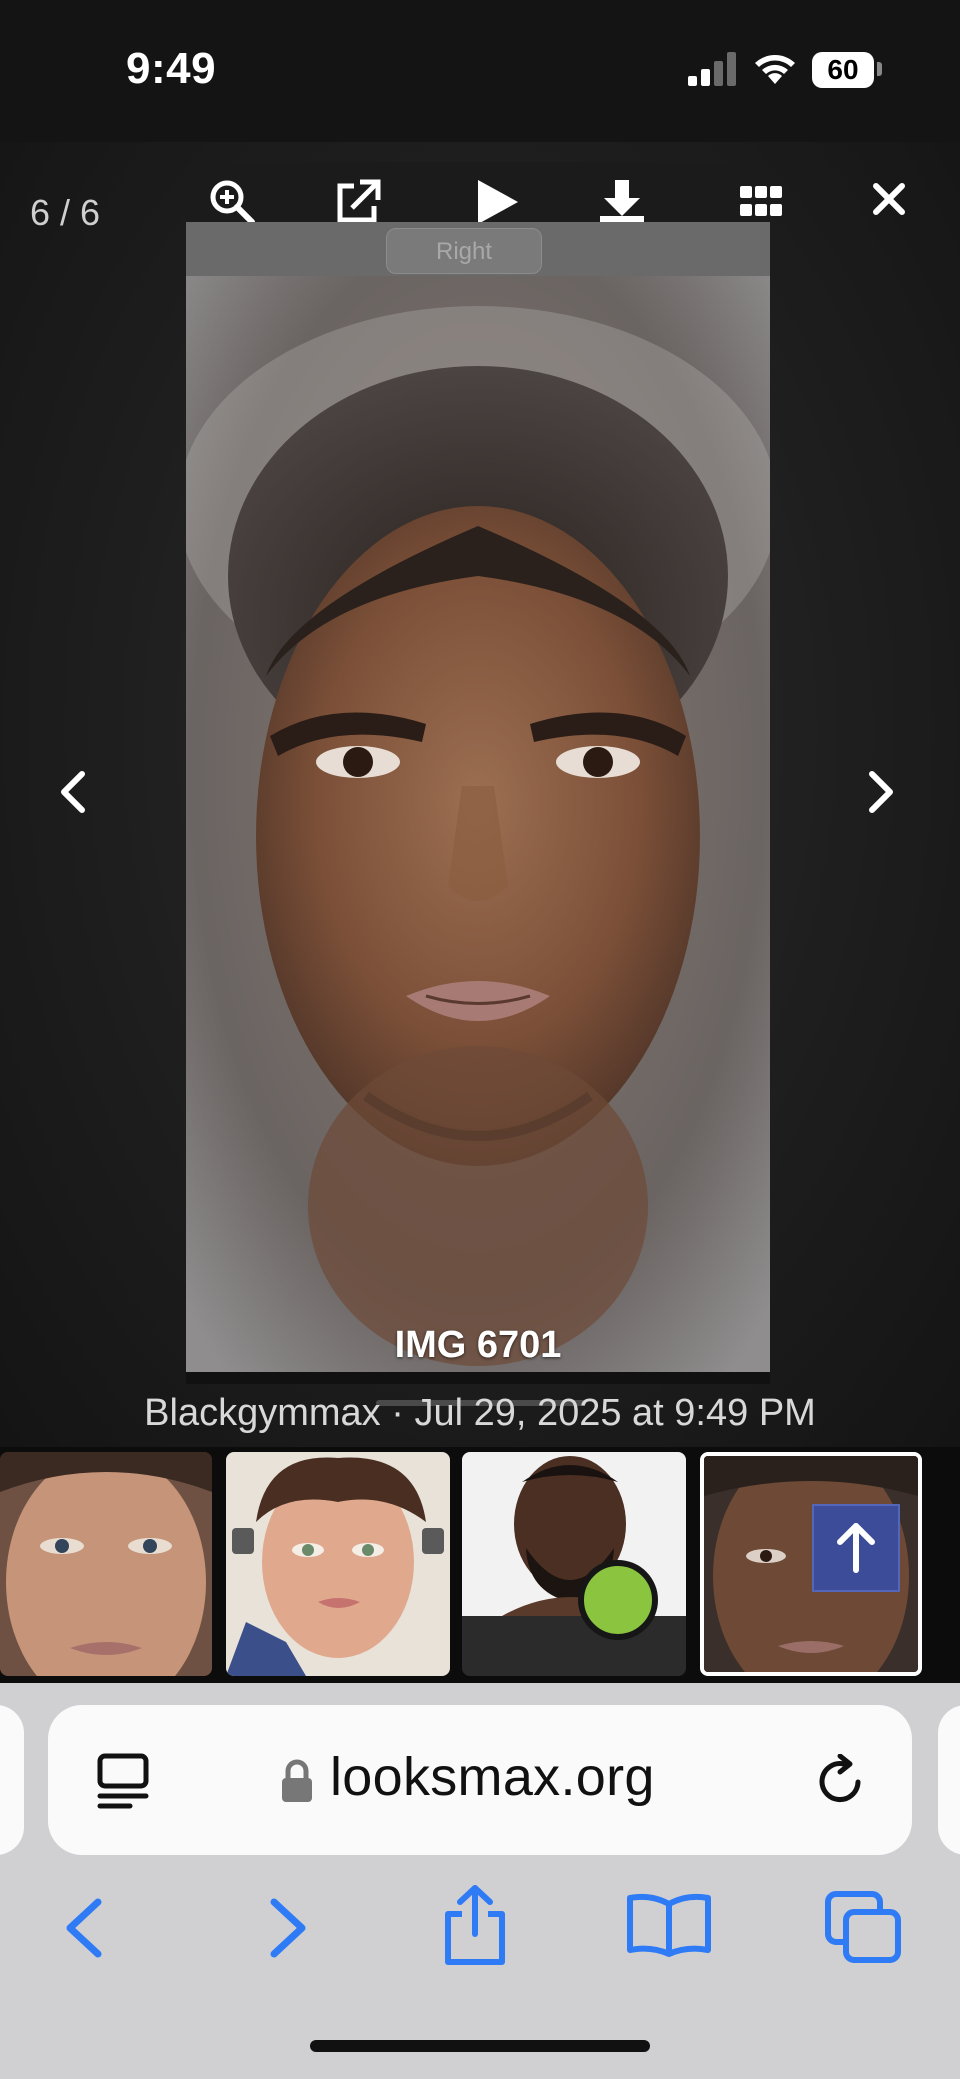 Image resolution: width=960 pixels, height=2079 pixels. Describe the element at coordinates (288, 1928) in the screenshot. I see `forward-icon` at that location.